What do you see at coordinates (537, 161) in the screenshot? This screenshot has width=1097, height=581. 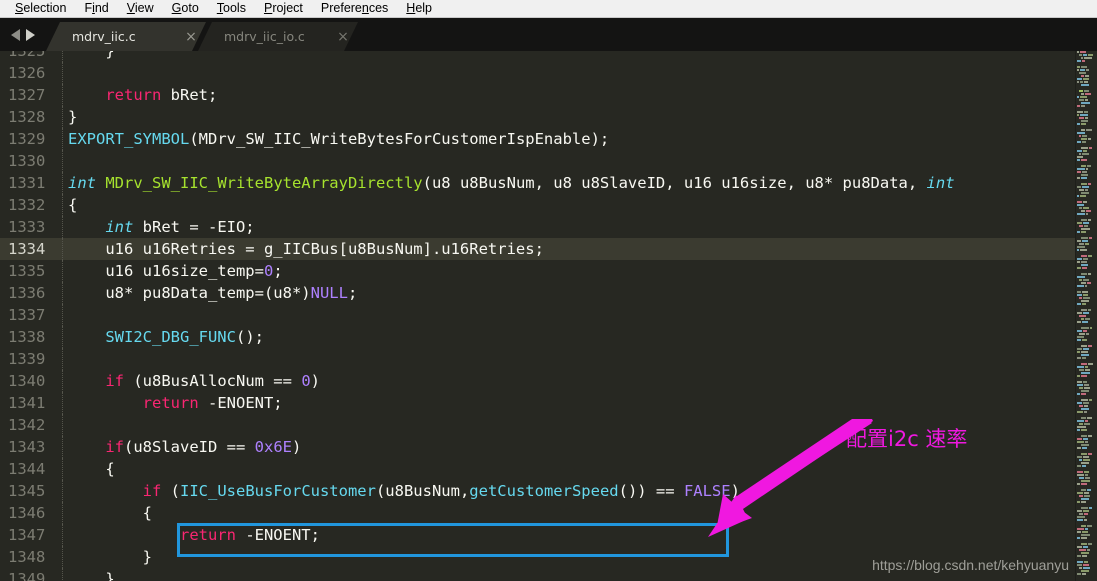 I see `code-line-1330: 1330` at bounding box center [537, 161].